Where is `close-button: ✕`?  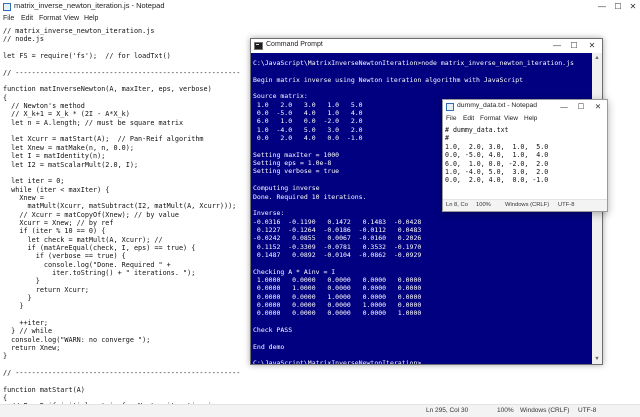 close-button: ✕ is located at coordinates (632, 7).